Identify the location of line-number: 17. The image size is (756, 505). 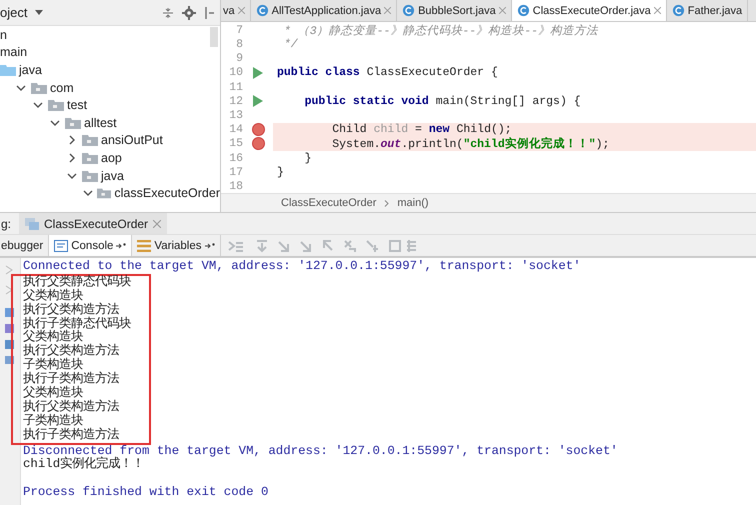
(235, 172).